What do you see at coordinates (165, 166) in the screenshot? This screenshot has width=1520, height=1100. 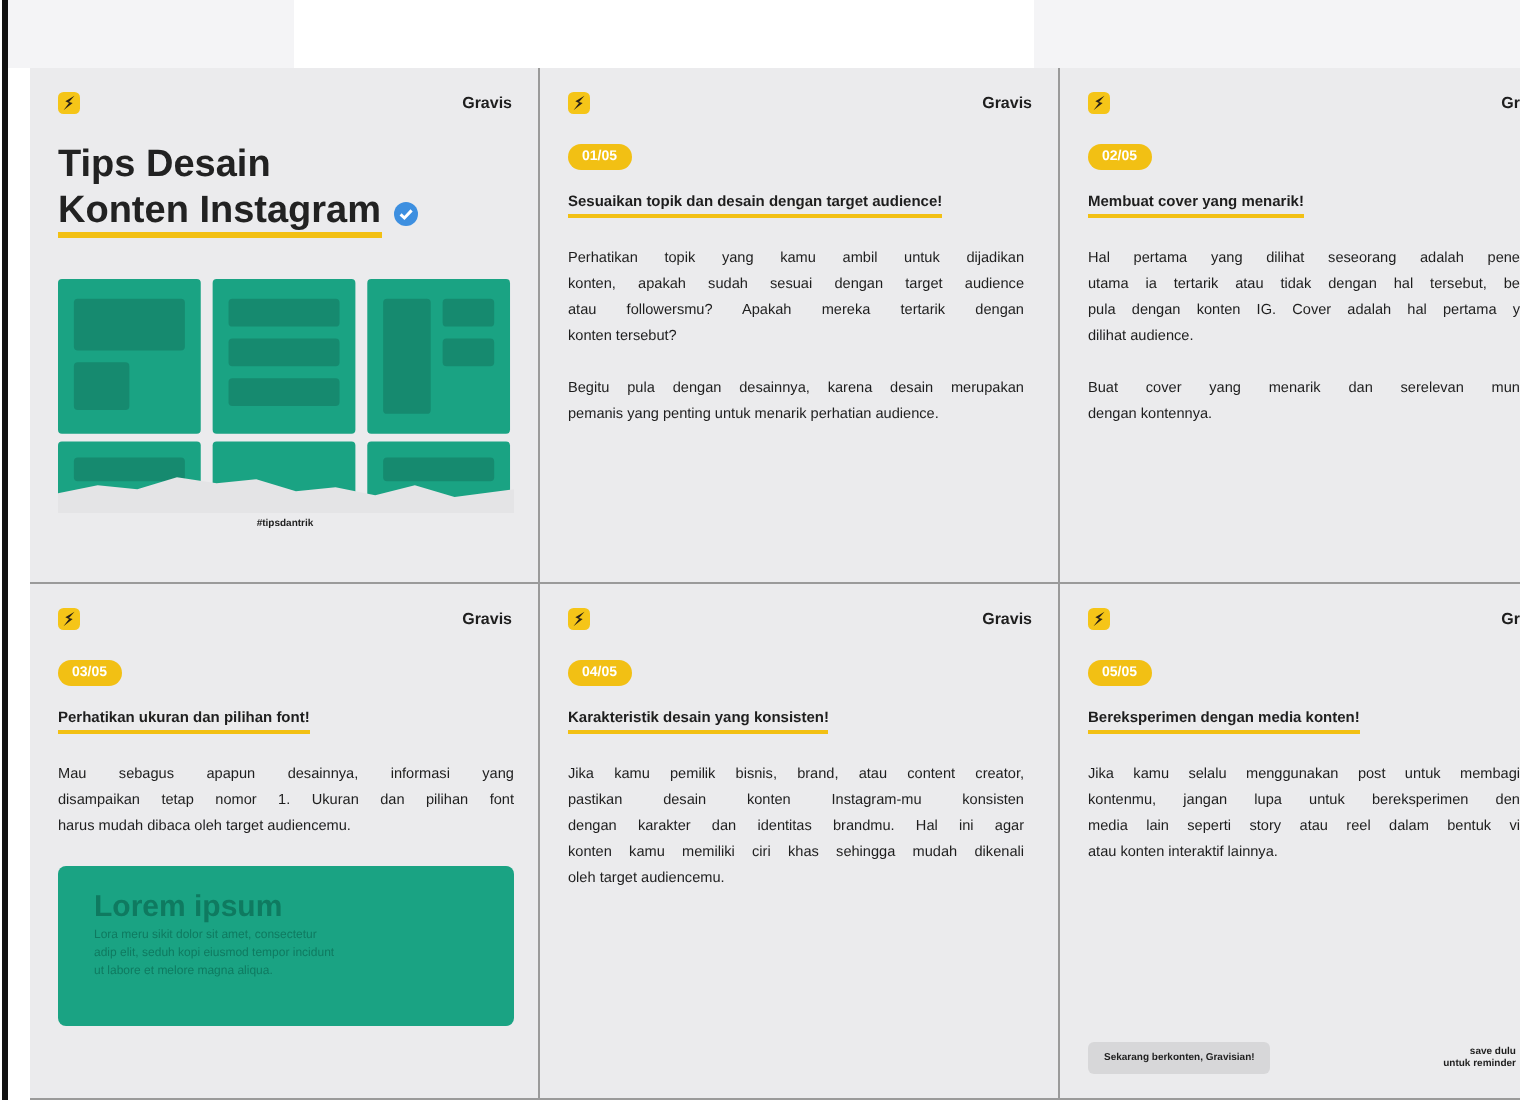 I see `cover-title: Tips Desain` at bounding box center [165, 166].